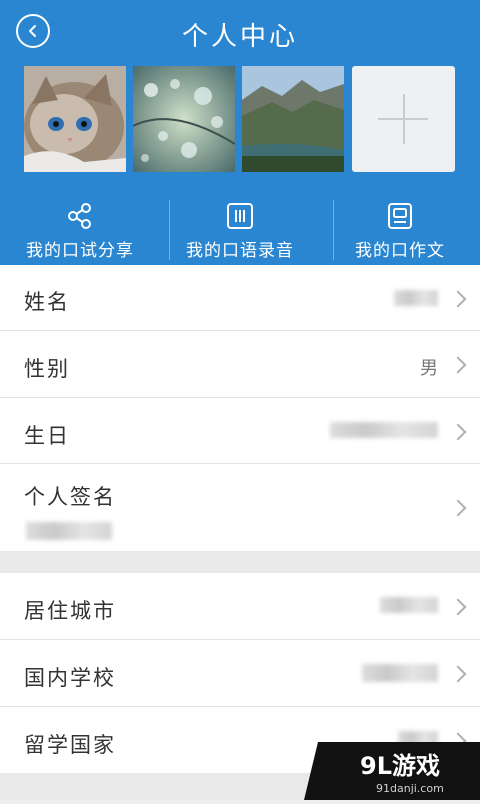  I want to click on watermark-brand: 9L游戏, so click(400, 766).